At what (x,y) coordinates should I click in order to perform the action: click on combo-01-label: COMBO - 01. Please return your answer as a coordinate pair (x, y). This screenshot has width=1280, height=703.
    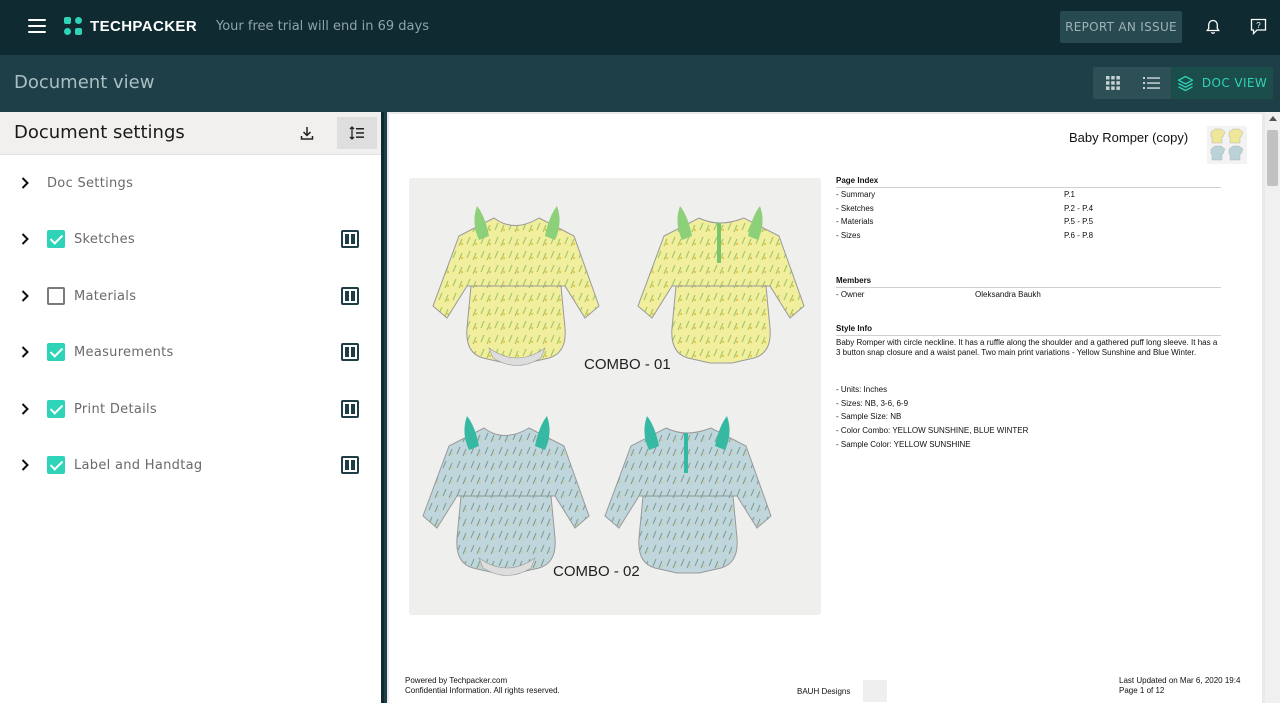
    Looking at the image, I should click on (627, 364).